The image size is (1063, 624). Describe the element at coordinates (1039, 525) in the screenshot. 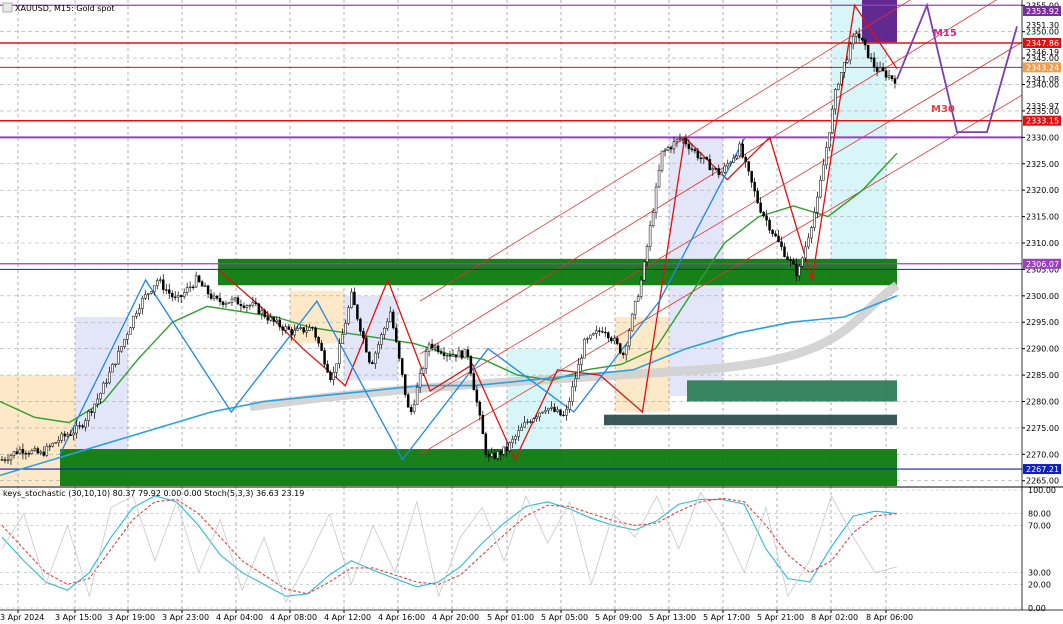

I see `ind-tick-label: 70.00` at that location.